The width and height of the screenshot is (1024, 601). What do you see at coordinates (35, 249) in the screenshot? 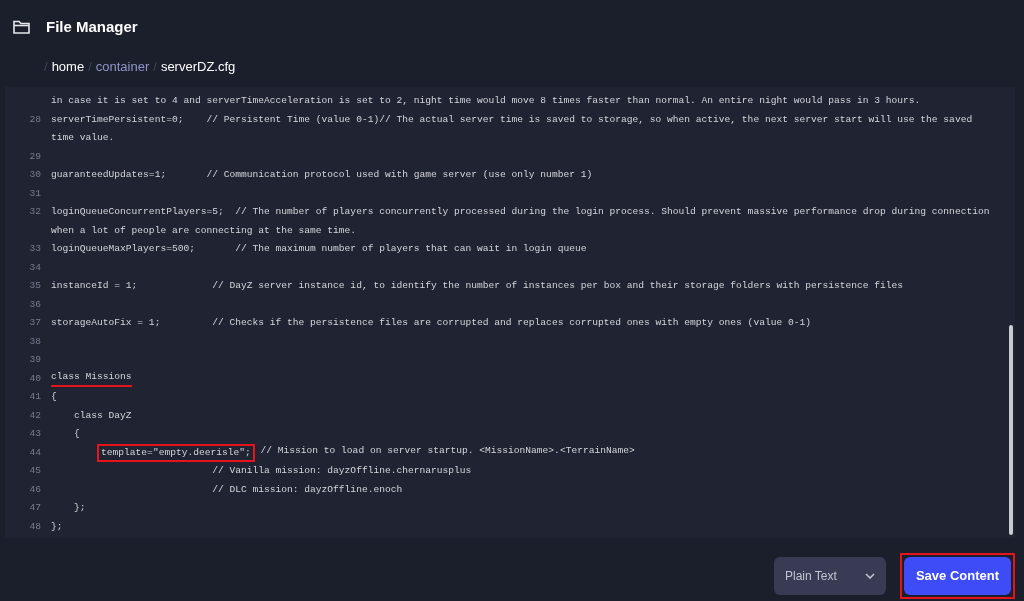
I see `line-number: 33` at bounding box center [35, 249].